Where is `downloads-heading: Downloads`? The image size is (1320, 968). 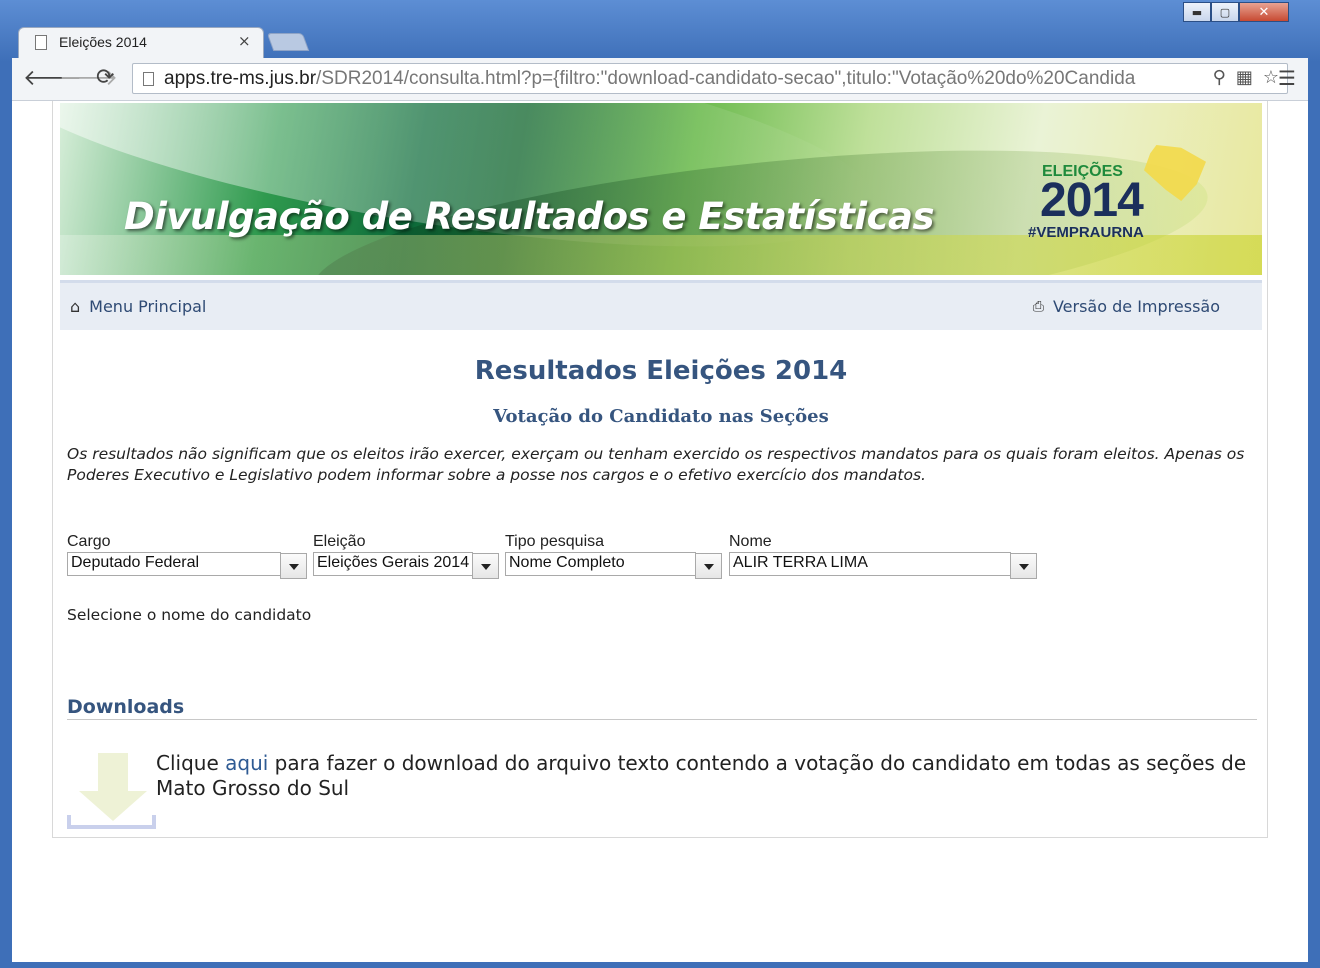 downloads-heading: Downloads is located at coordinates (126, 707).